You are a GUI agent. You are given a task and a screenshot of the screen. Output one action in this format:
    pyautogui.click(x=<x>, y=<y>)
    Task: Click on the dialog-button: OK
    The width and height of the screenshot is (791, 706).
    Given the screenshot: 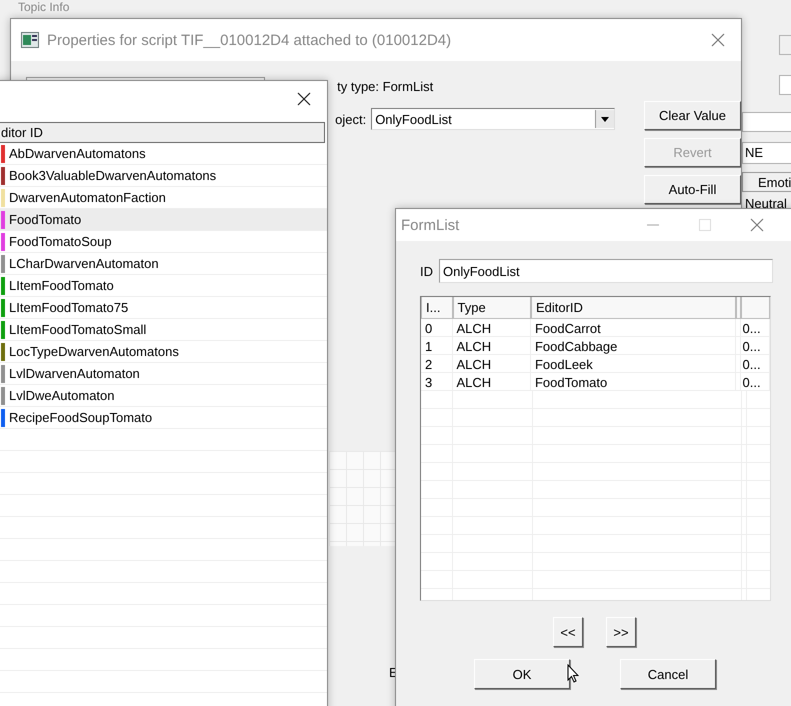 What is the action you would take?
    pyautogui.click(x=522, y=674)
    